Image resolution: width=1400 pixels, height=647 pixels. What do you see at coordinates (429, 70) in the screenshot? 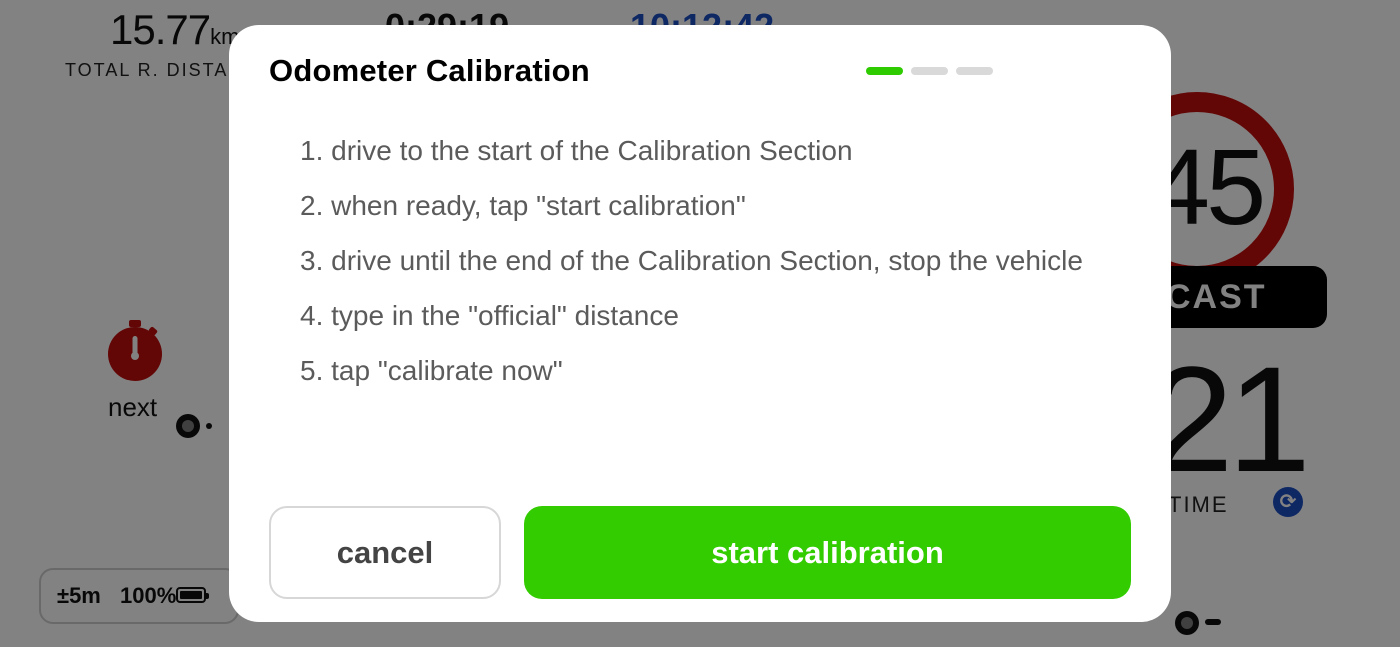
I see `dialog-title: Odometer Calibration` at bounding box center [429, 70].